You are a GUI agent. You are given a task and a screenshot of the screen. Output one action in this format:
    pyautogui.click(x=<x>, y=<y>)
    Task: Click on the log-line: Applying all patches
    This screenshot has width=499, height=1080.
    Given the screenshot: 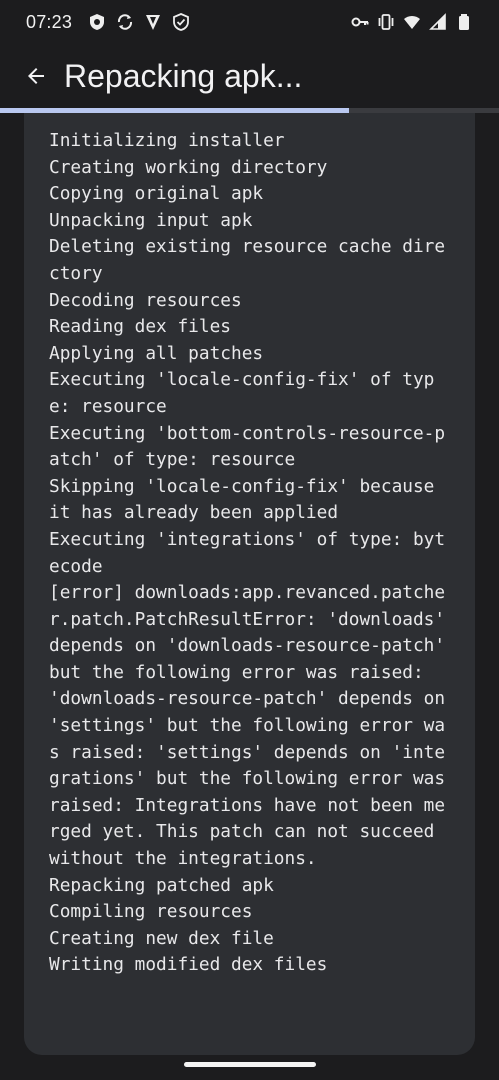 What is the action you would take?
    pyautogui.click(x=156, y=353)
    